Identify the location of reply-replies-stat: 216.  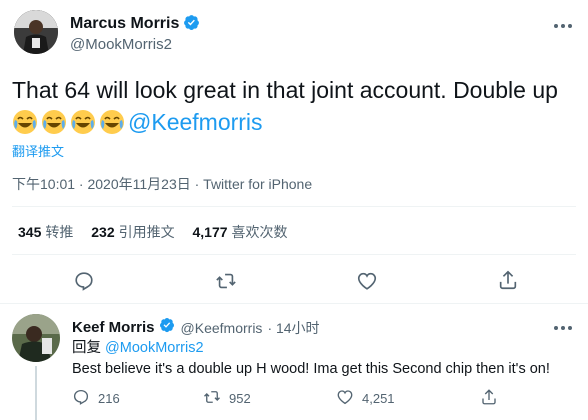
(96, 398).